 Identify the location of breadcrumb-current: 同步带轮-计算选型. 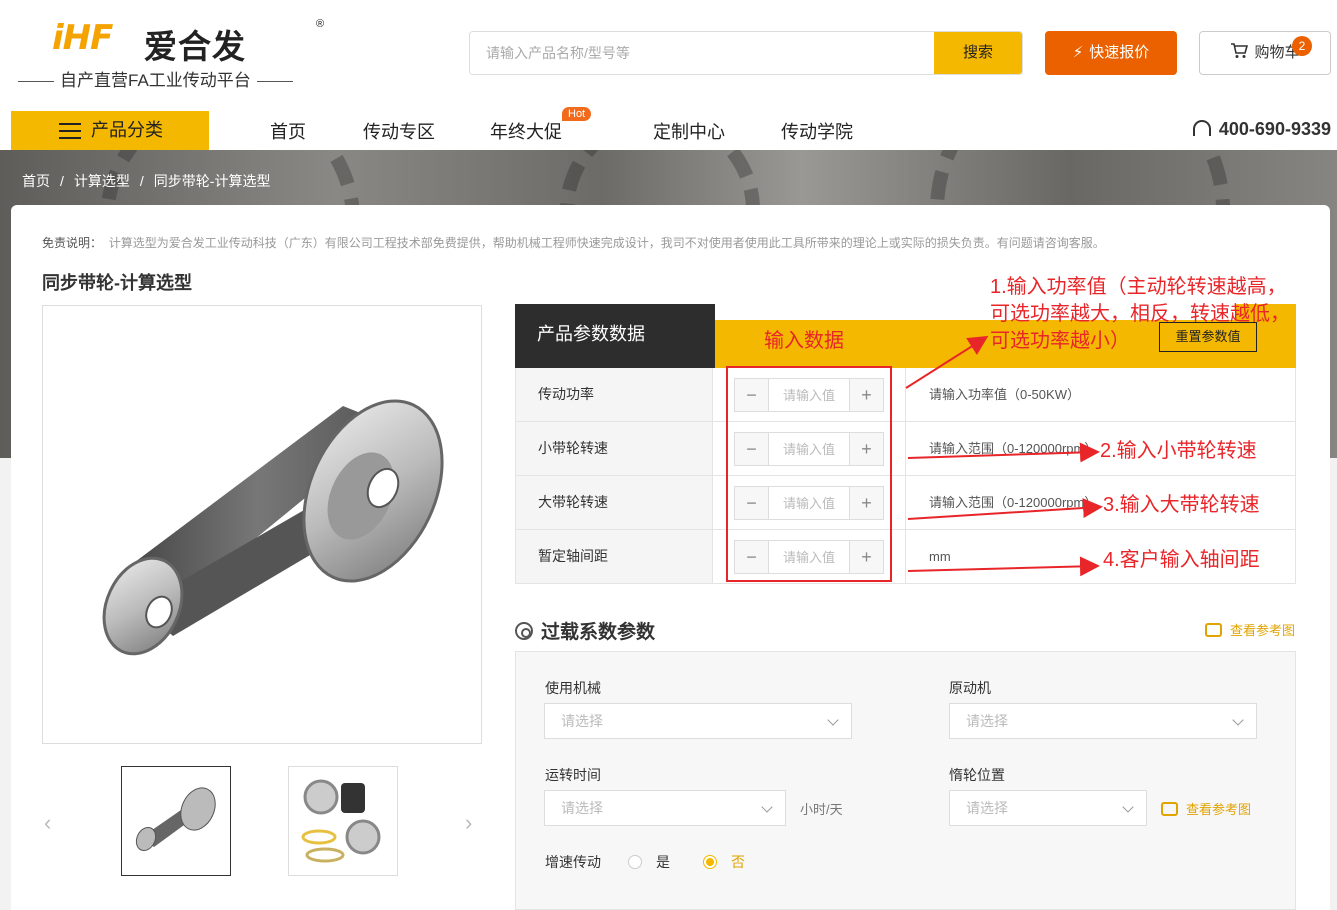
(212, 181).